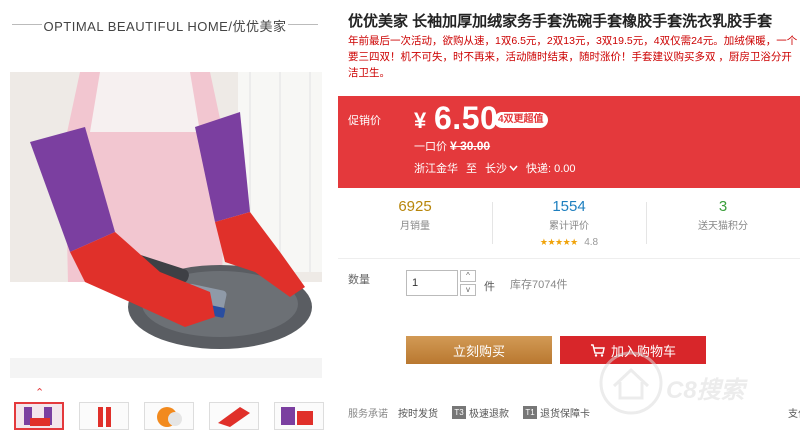  I want to click on house-logo-icon, so click(631, 383).